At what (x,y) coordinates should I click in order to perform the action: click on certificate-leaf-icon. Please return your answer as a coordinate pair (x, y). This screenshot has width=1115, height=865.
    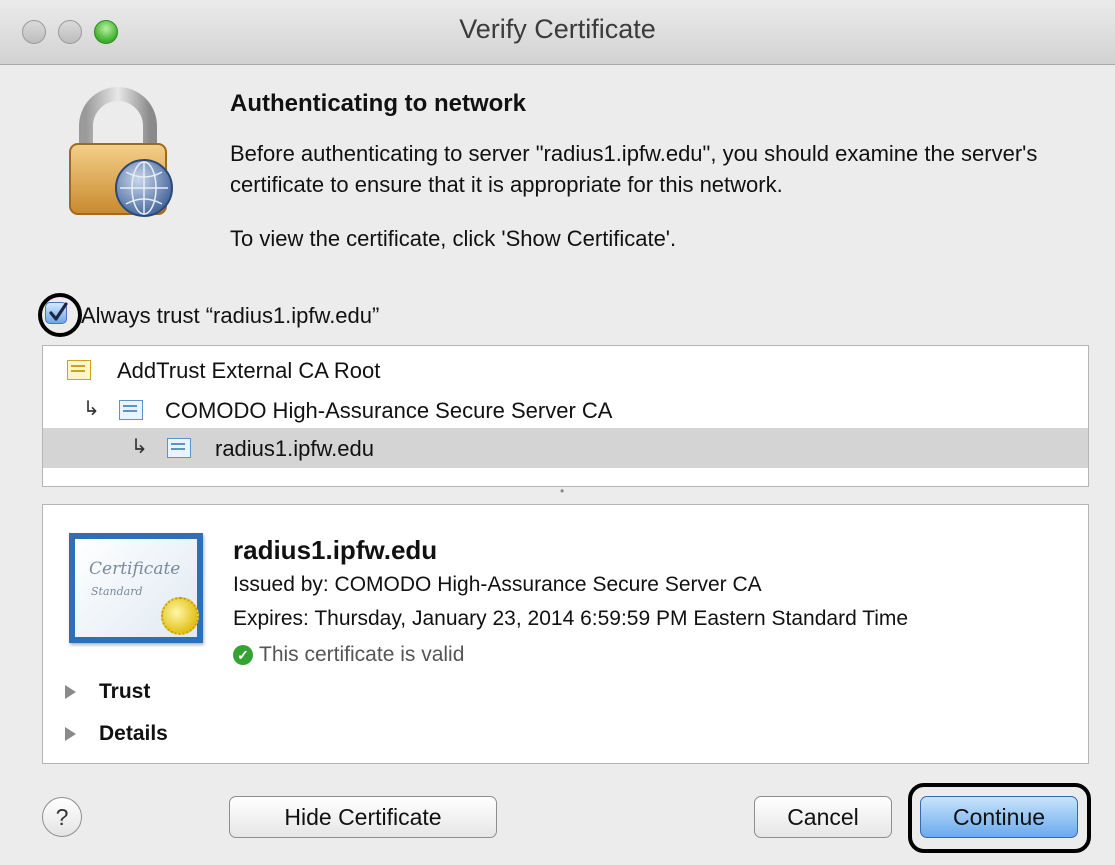
    Looking at the image, I should click on (179, 448).